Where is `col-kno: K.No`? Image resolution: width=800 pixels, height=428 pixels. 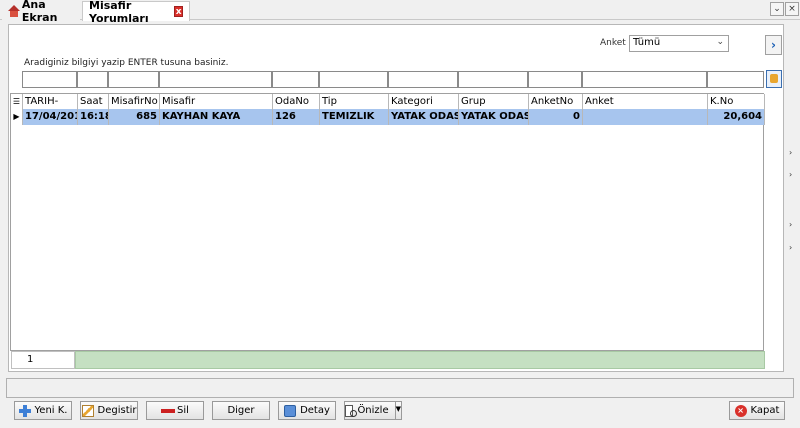 col-kno: K.No is located at coordinates (736, 102).